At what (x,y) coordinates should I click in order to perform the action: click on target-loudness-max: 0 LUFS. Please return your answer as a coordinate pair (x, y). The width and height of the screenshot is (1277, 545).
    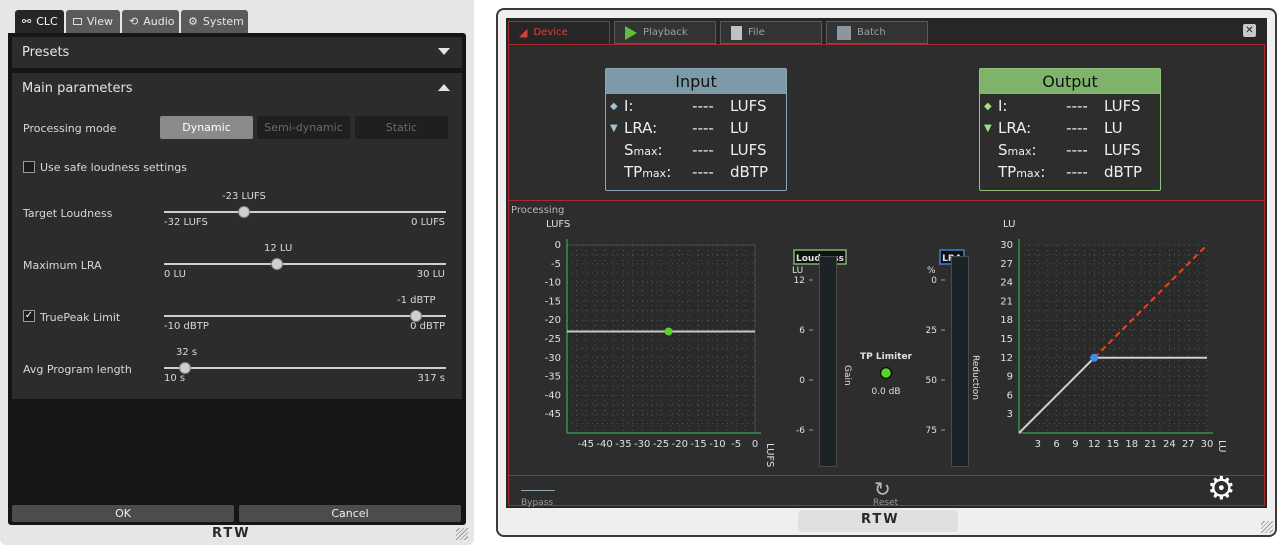
    Looking at the image, I should click on (428, 222).